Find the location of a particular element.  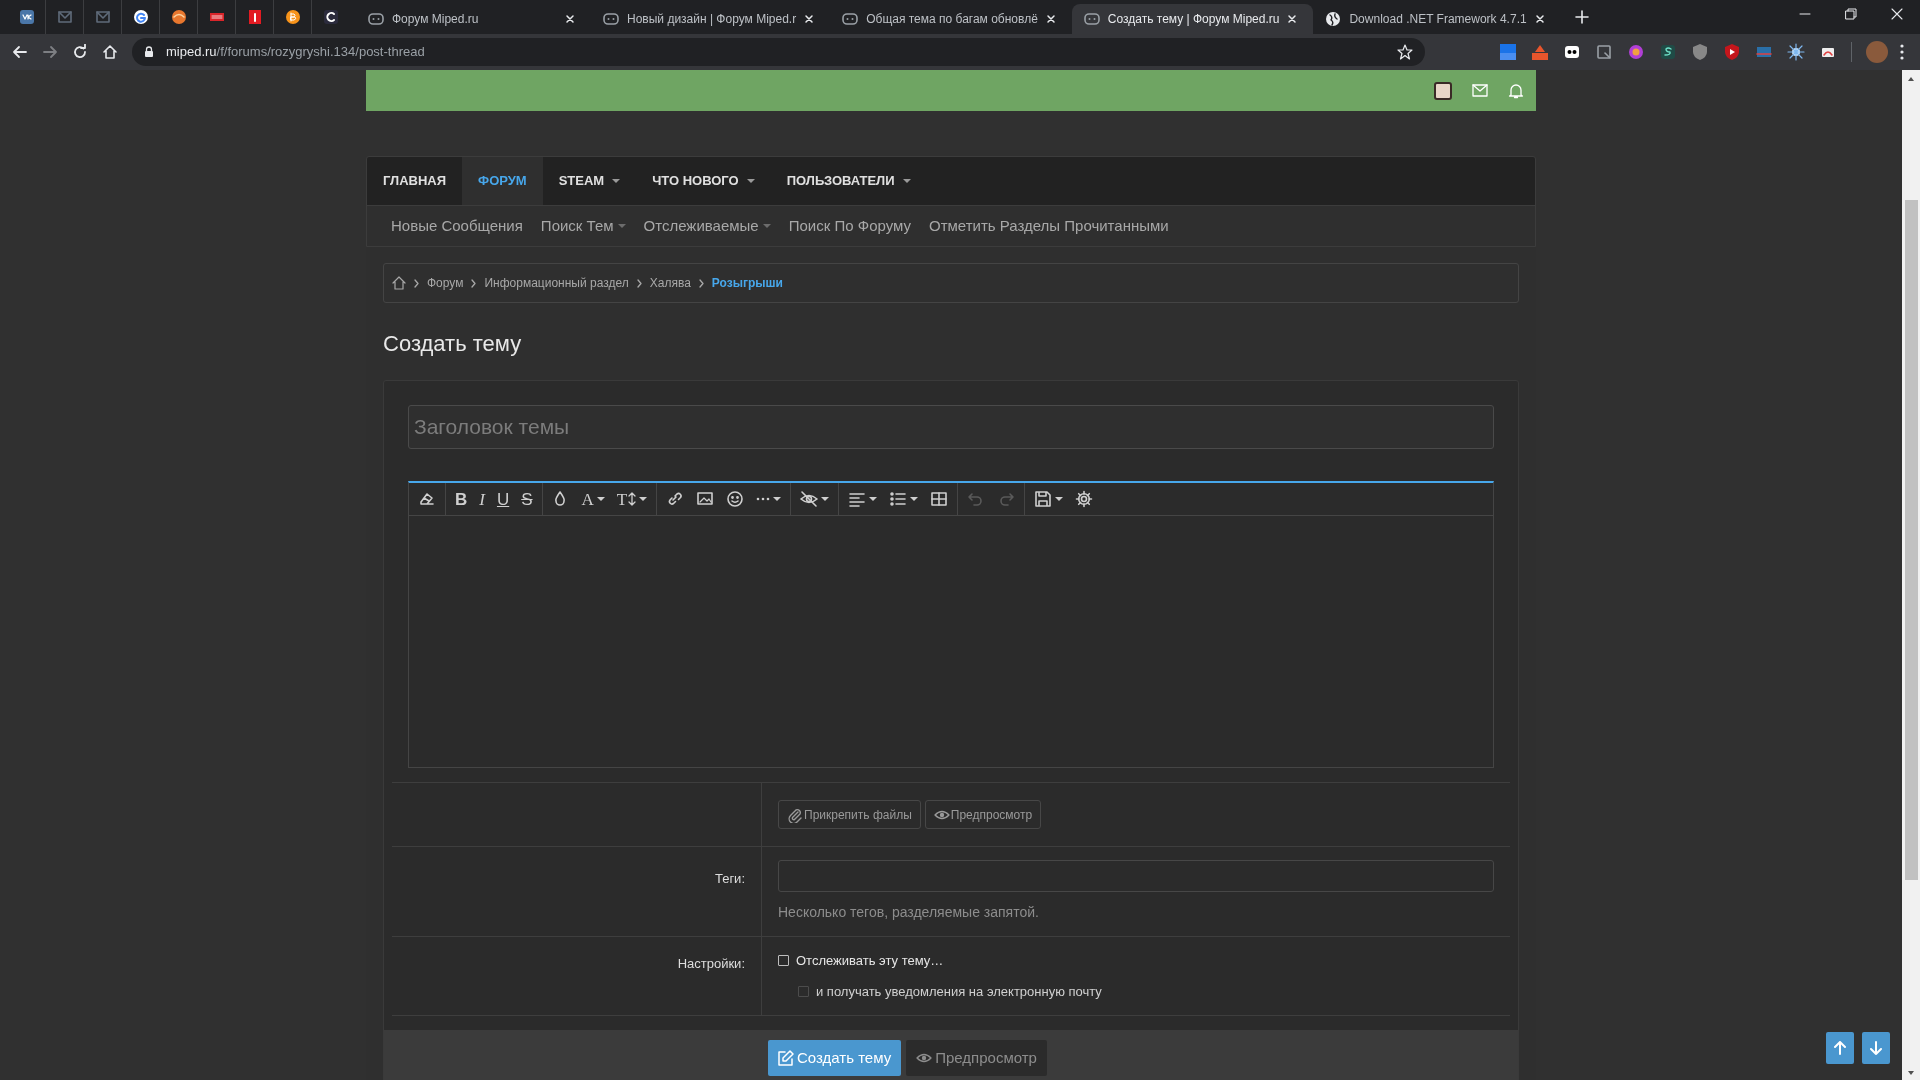

arrow-down-icon is located at coordinates (1876, 1048).